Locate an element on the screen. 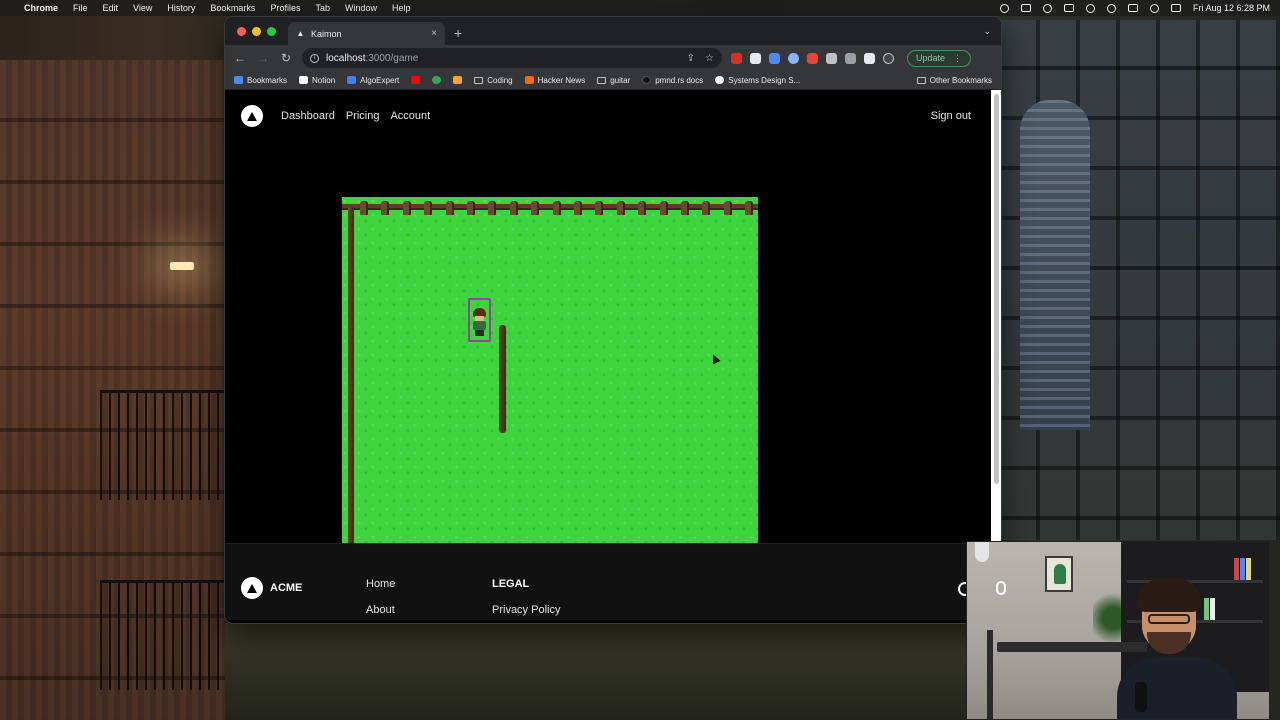  footer-link-privacy: Privacy Policy is located at coordinates (526, 610).